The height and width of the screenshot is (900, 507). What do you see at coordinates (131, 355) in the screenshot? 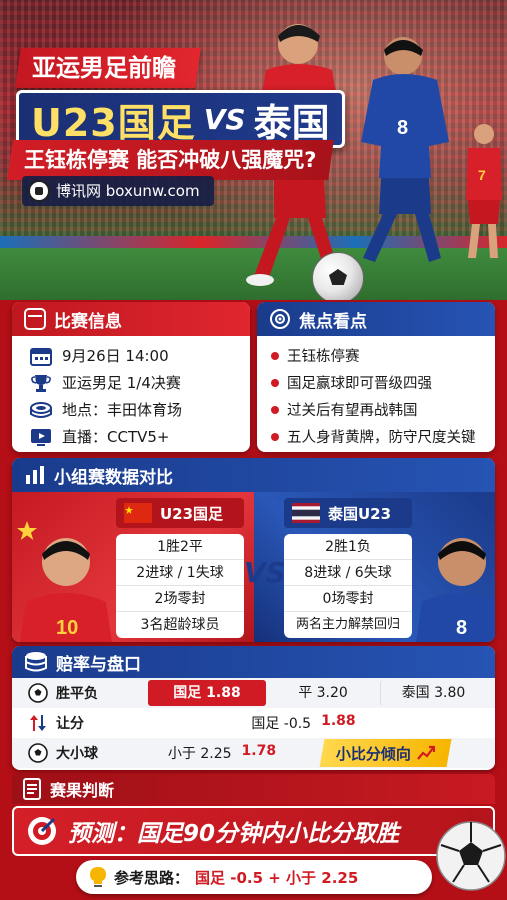
I see `match-date-row: 9月26日 14:00` at bounding box center [131, 355].